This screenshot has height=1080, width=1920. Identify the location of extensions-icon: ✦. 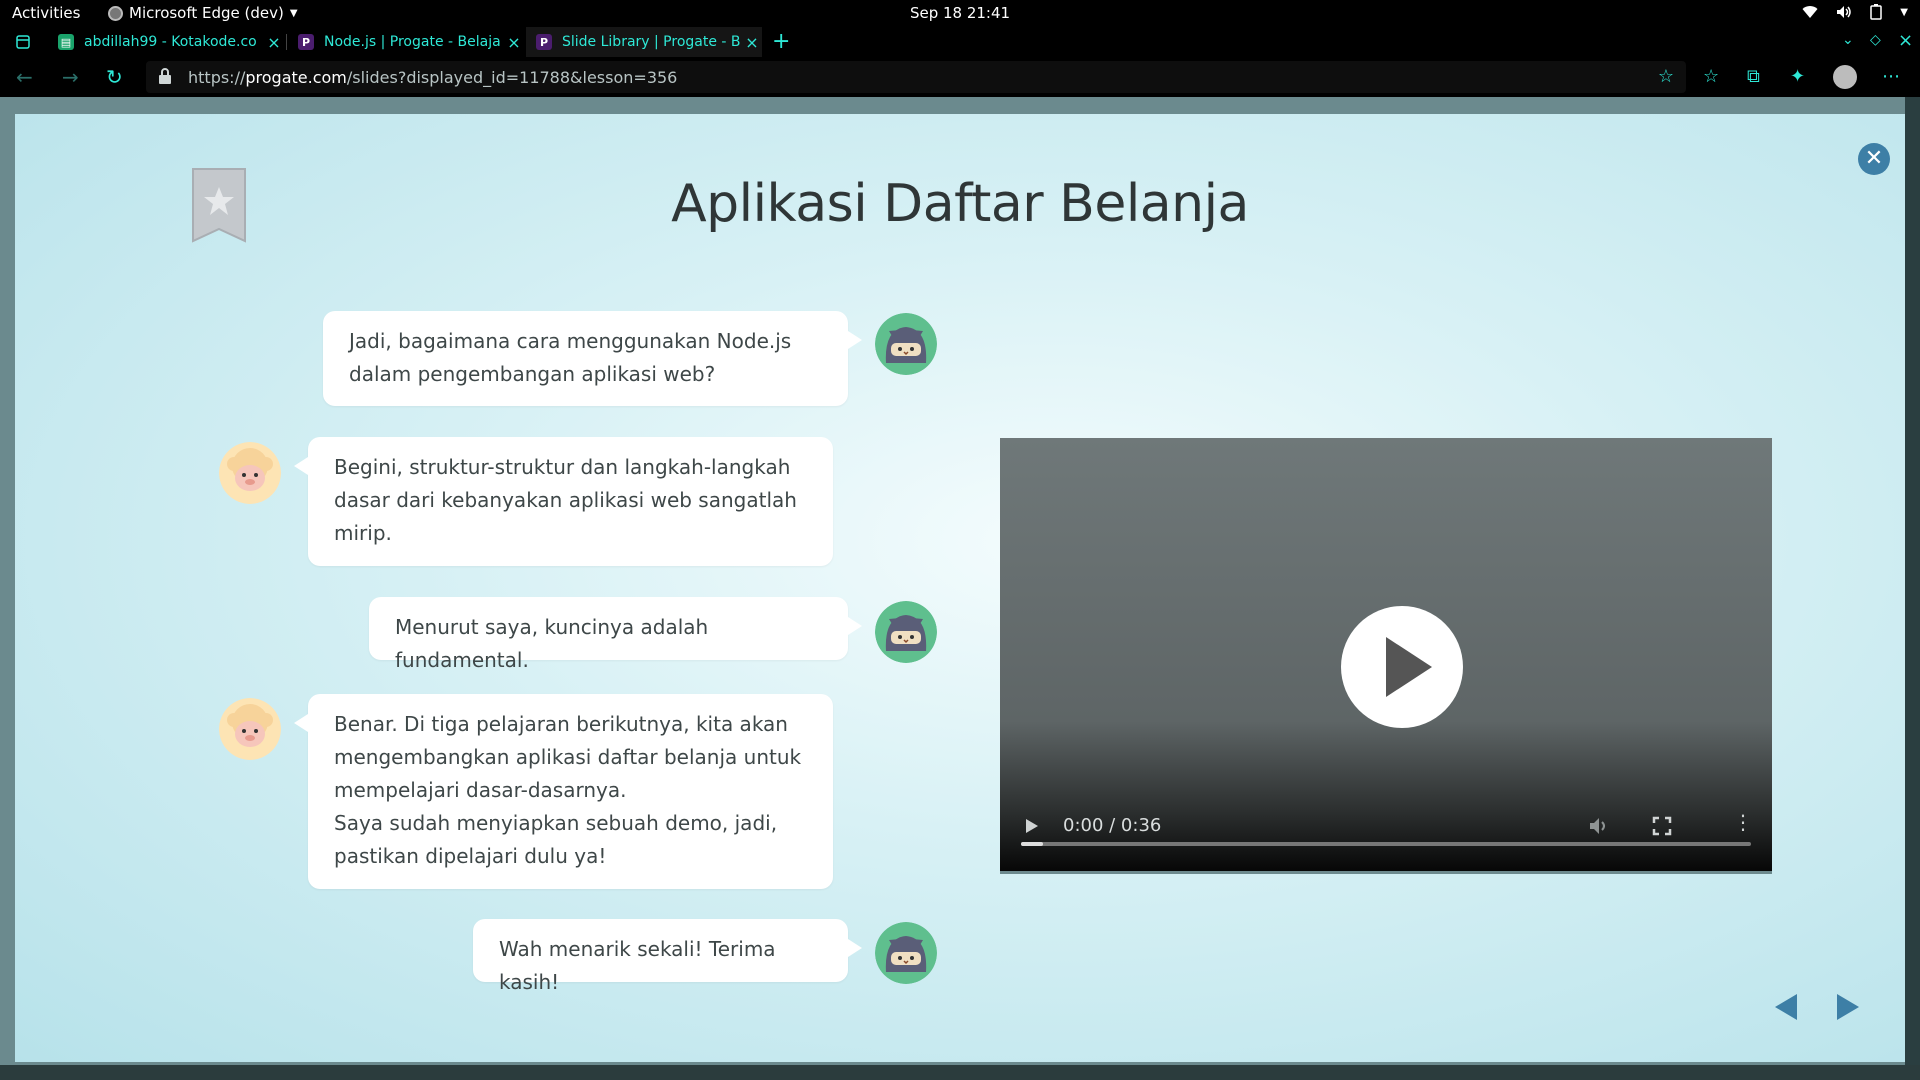
(1797, 76).